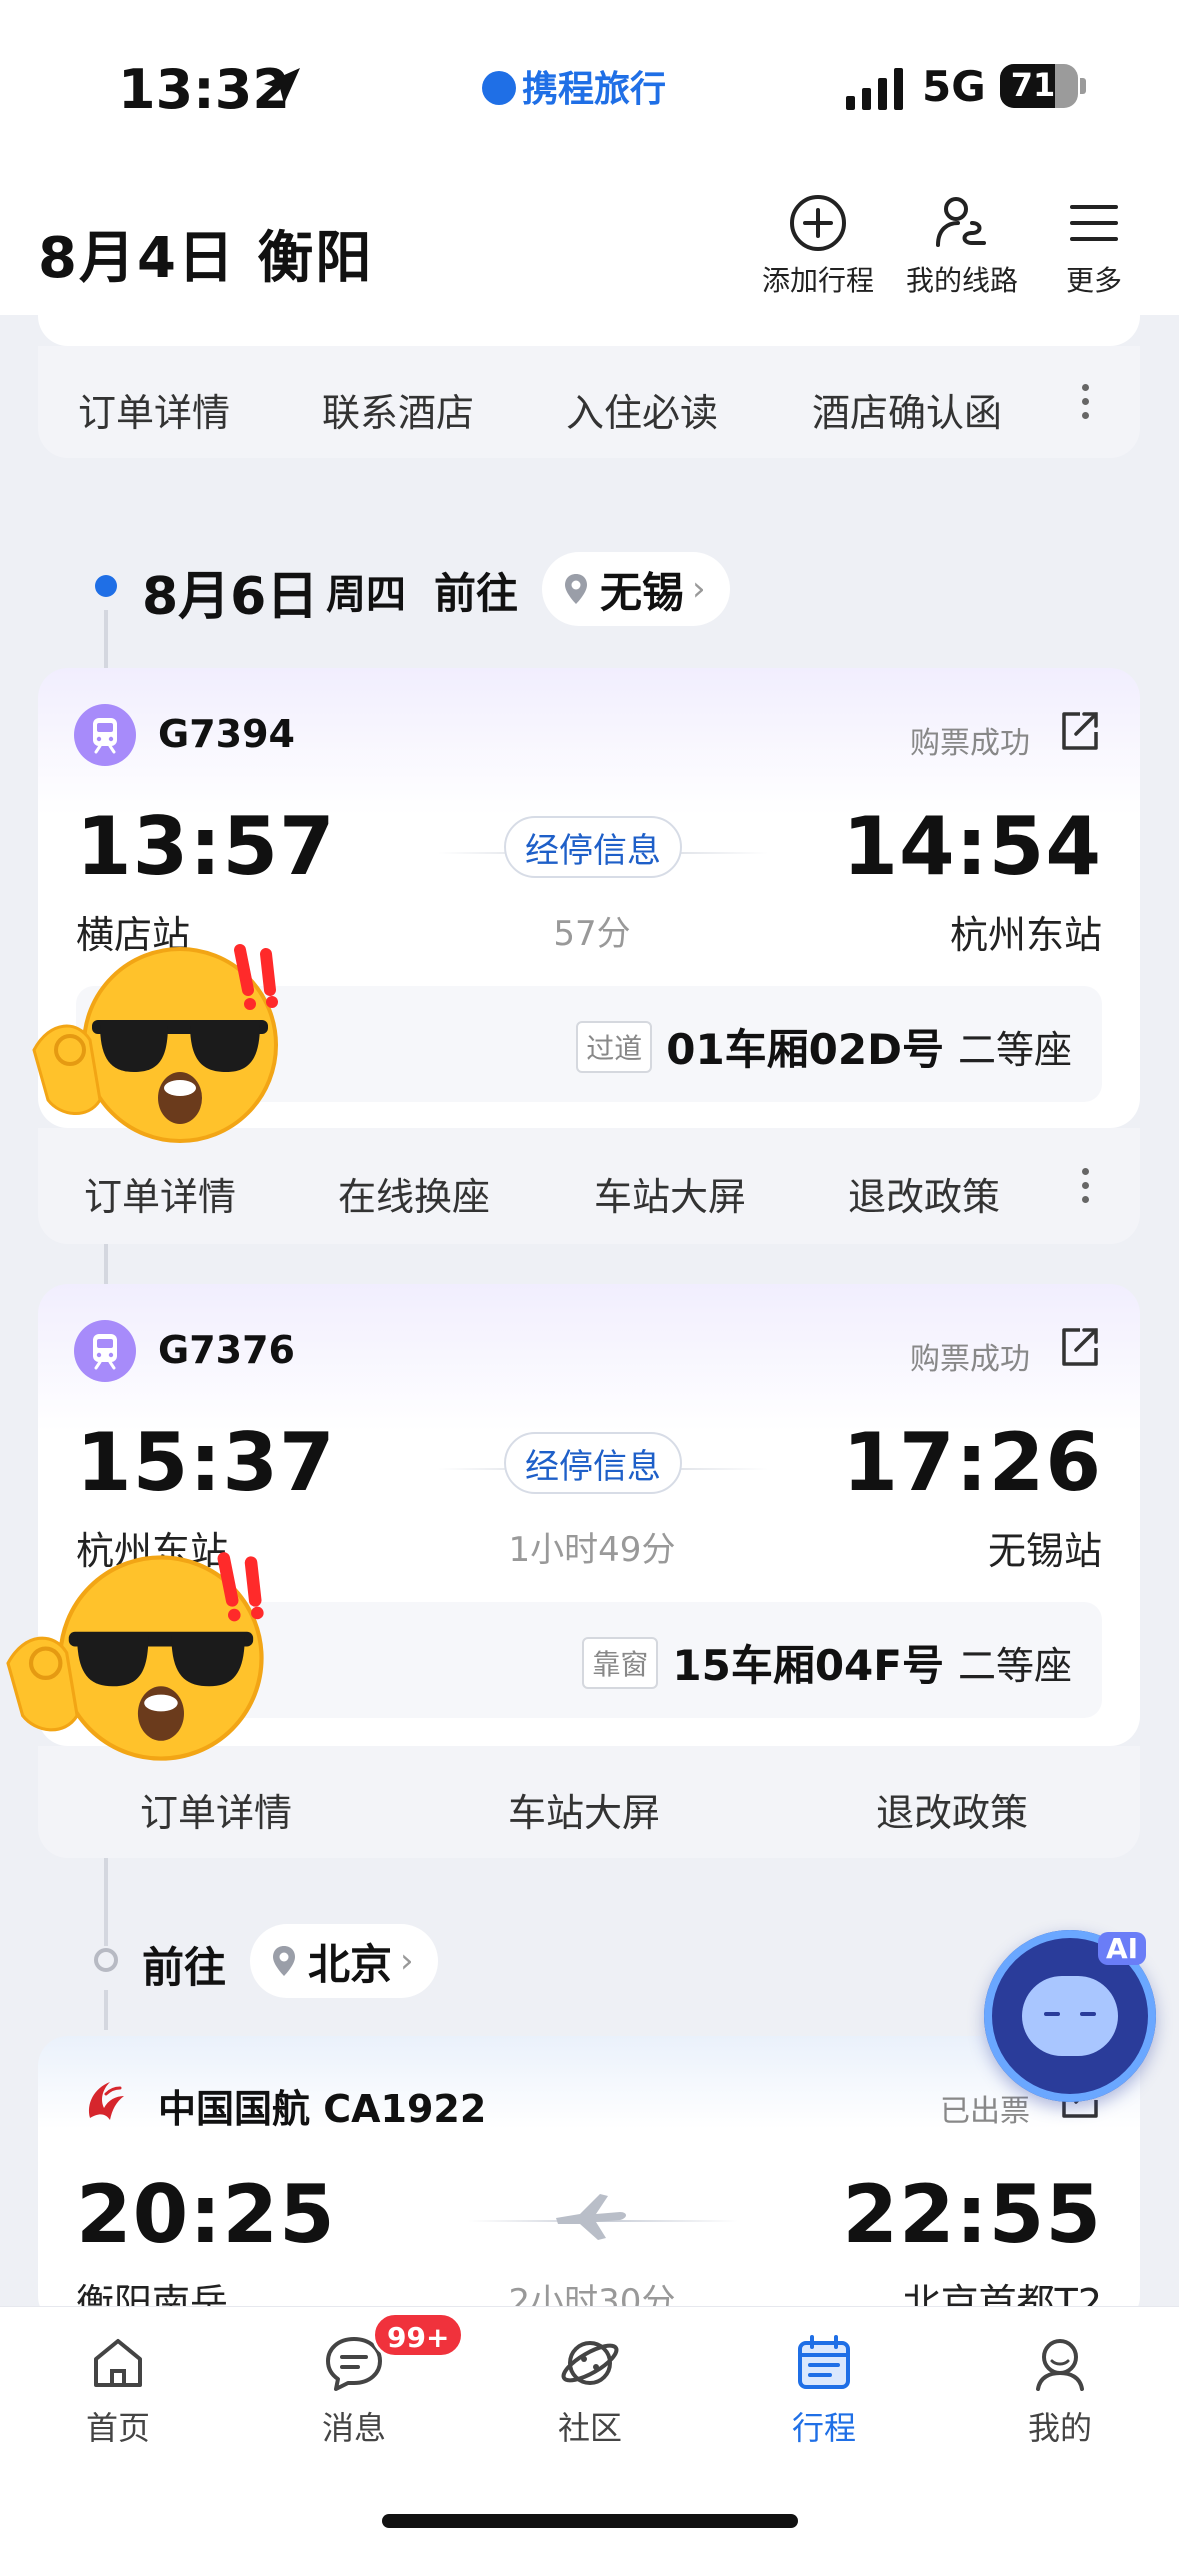 The width and height of the screenshot is (1179, 2556). I want to click on day-weekday: 周四, so click(366, 595).